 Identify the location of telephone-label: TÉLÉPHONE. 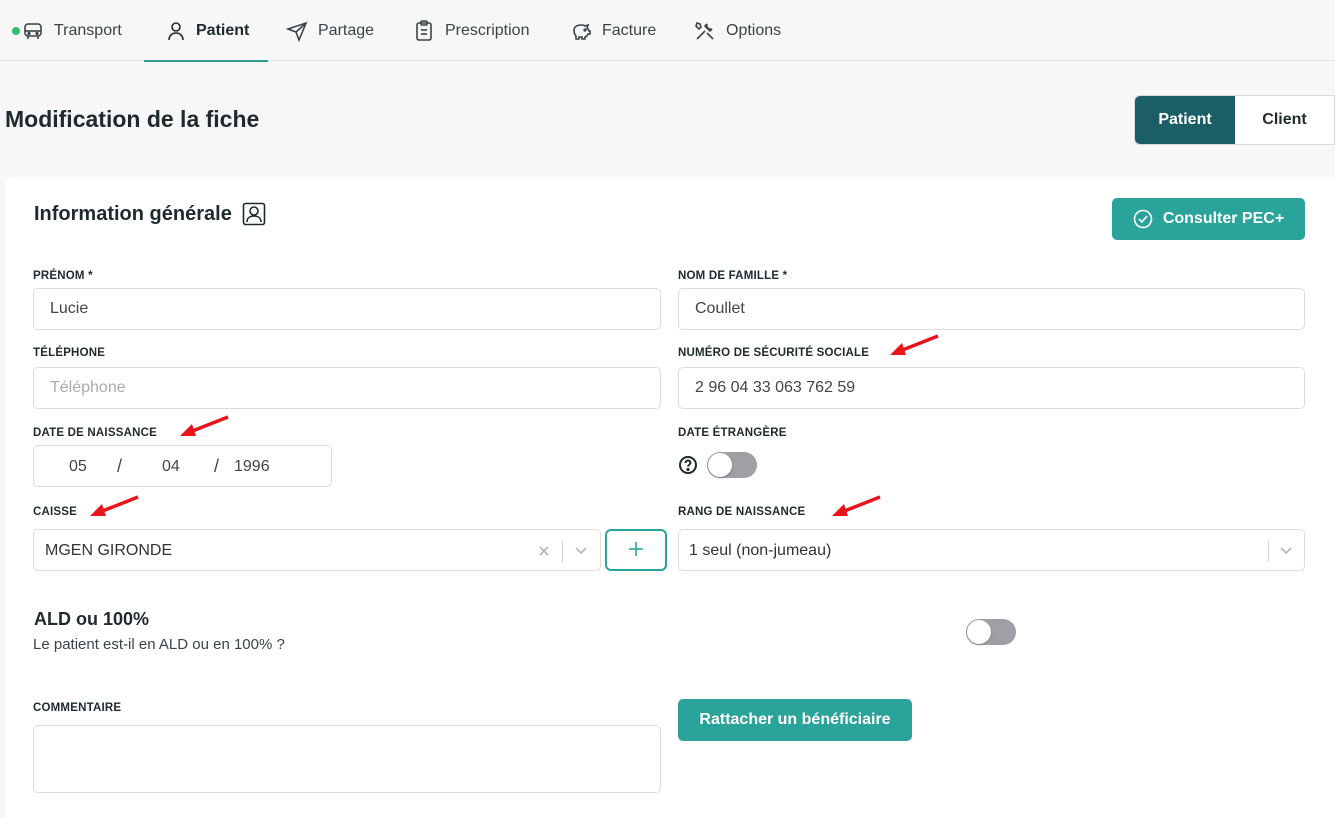
(69, 353).